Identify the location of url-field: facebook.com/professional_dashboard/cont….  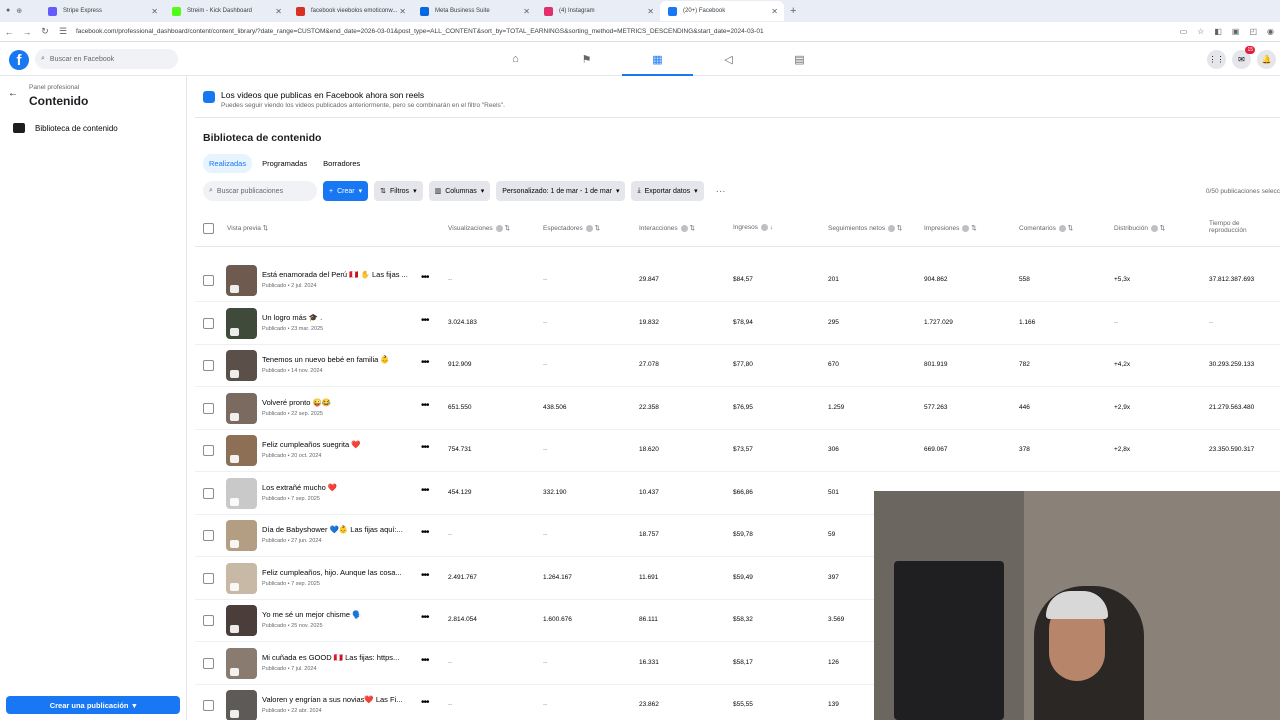
(628, 31).